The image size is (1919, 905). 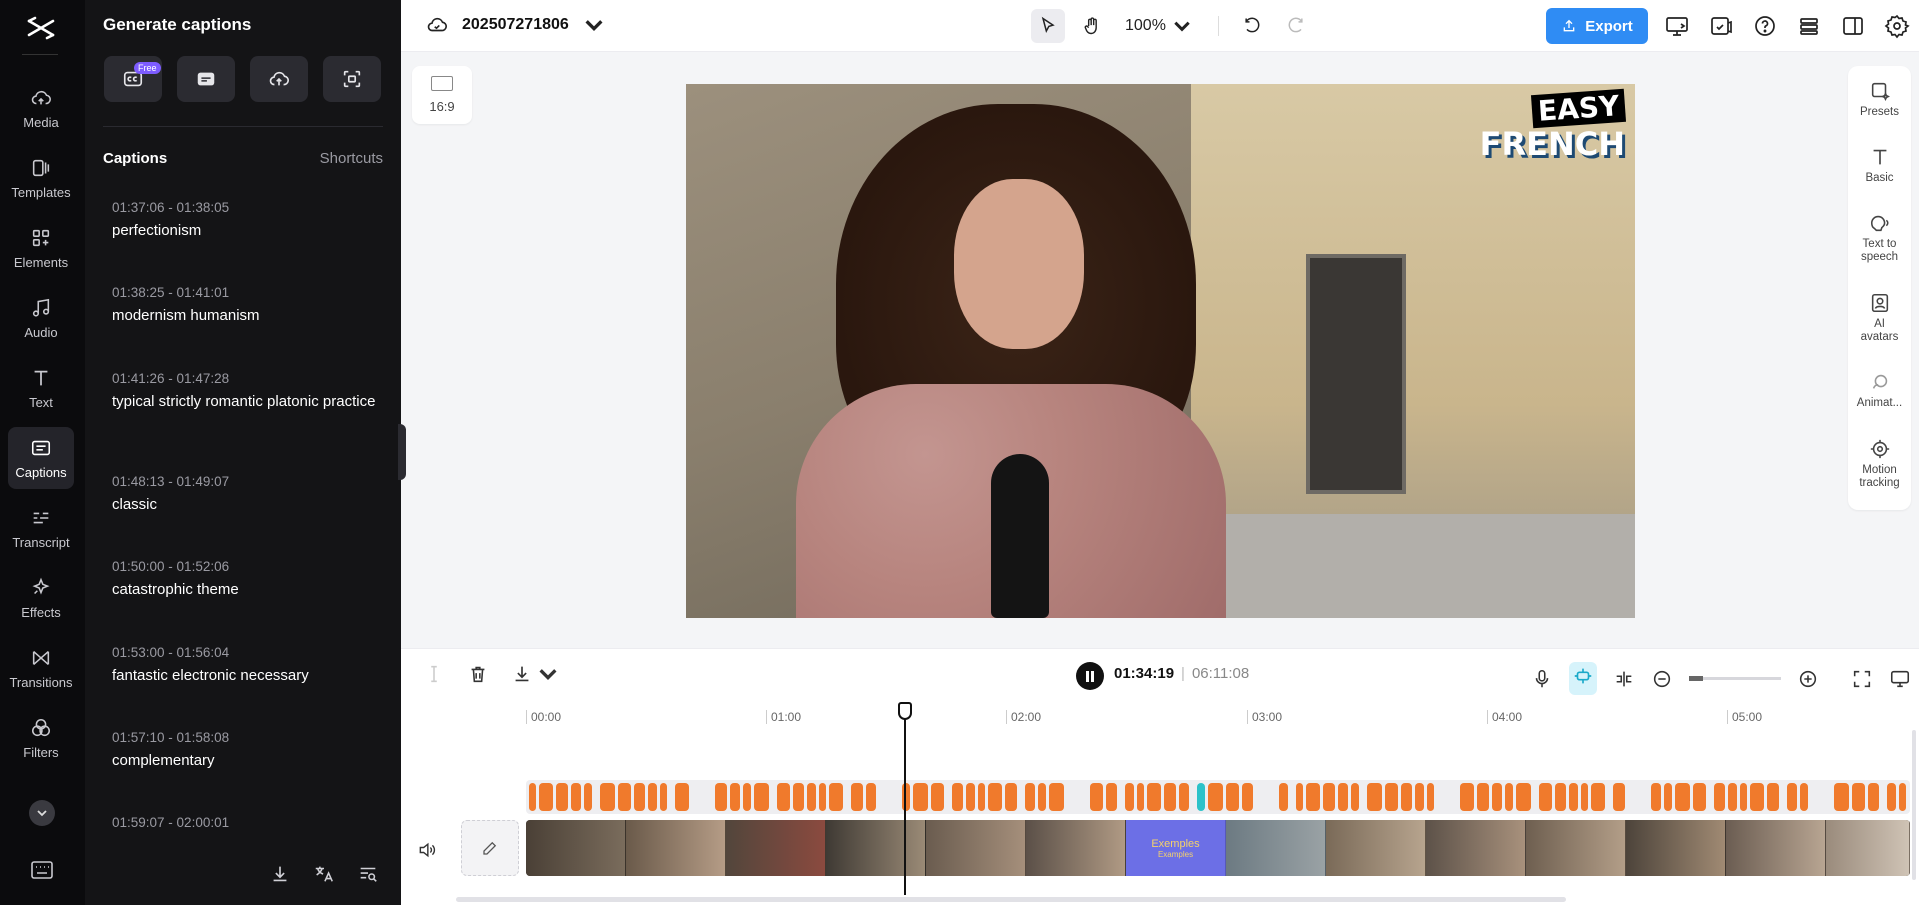 What do you see at coordinates (1696, 678) in the screenshot?
I see `slider-knob` at bounding box center [1696, 678].